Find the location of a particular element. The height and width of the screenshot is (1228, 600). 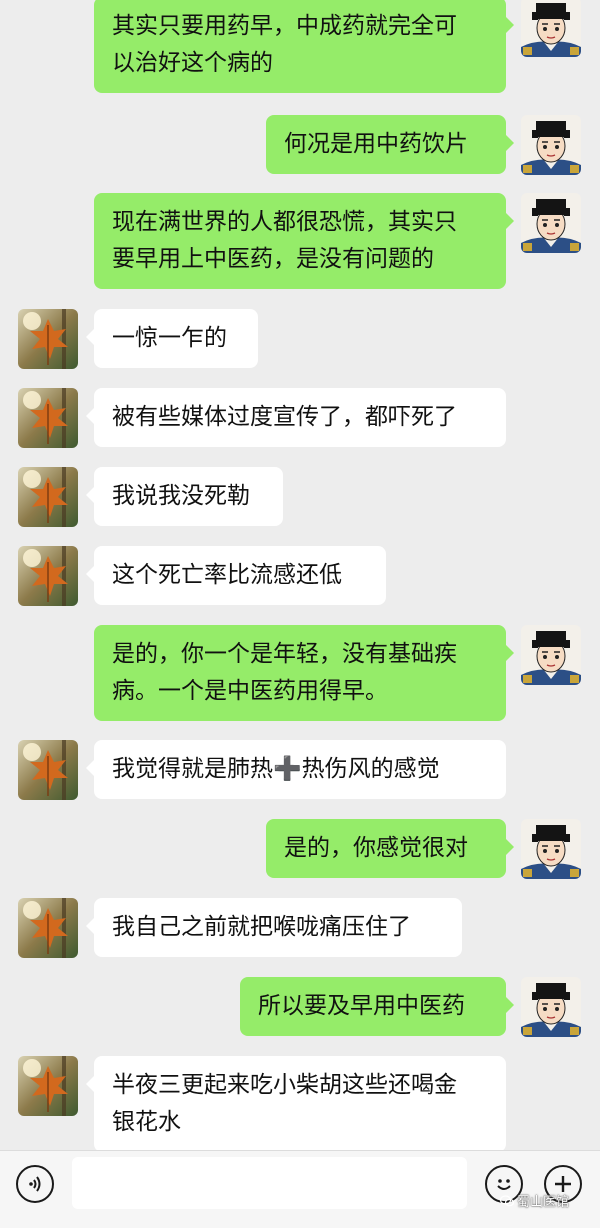

message-bubble: 是的，你感觉很对 is located at coordinates (390, 848).